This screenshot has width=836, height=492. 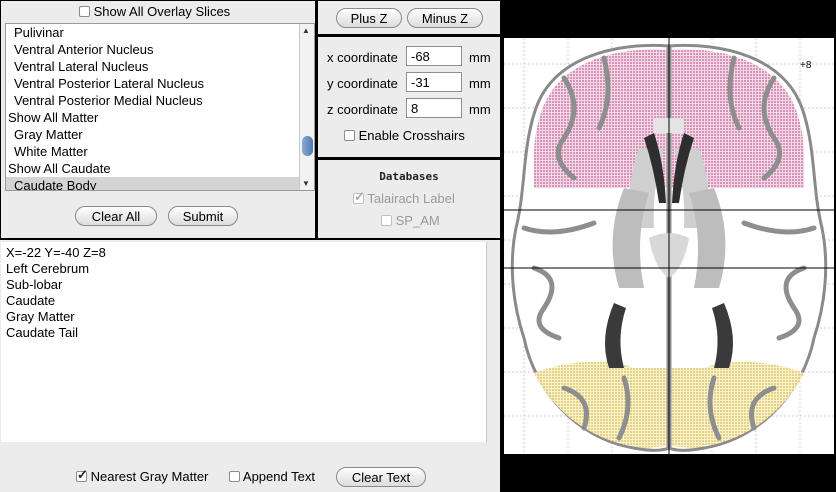 I want to click on minus-z-button: Minus Z, so click(x=445, y=18).